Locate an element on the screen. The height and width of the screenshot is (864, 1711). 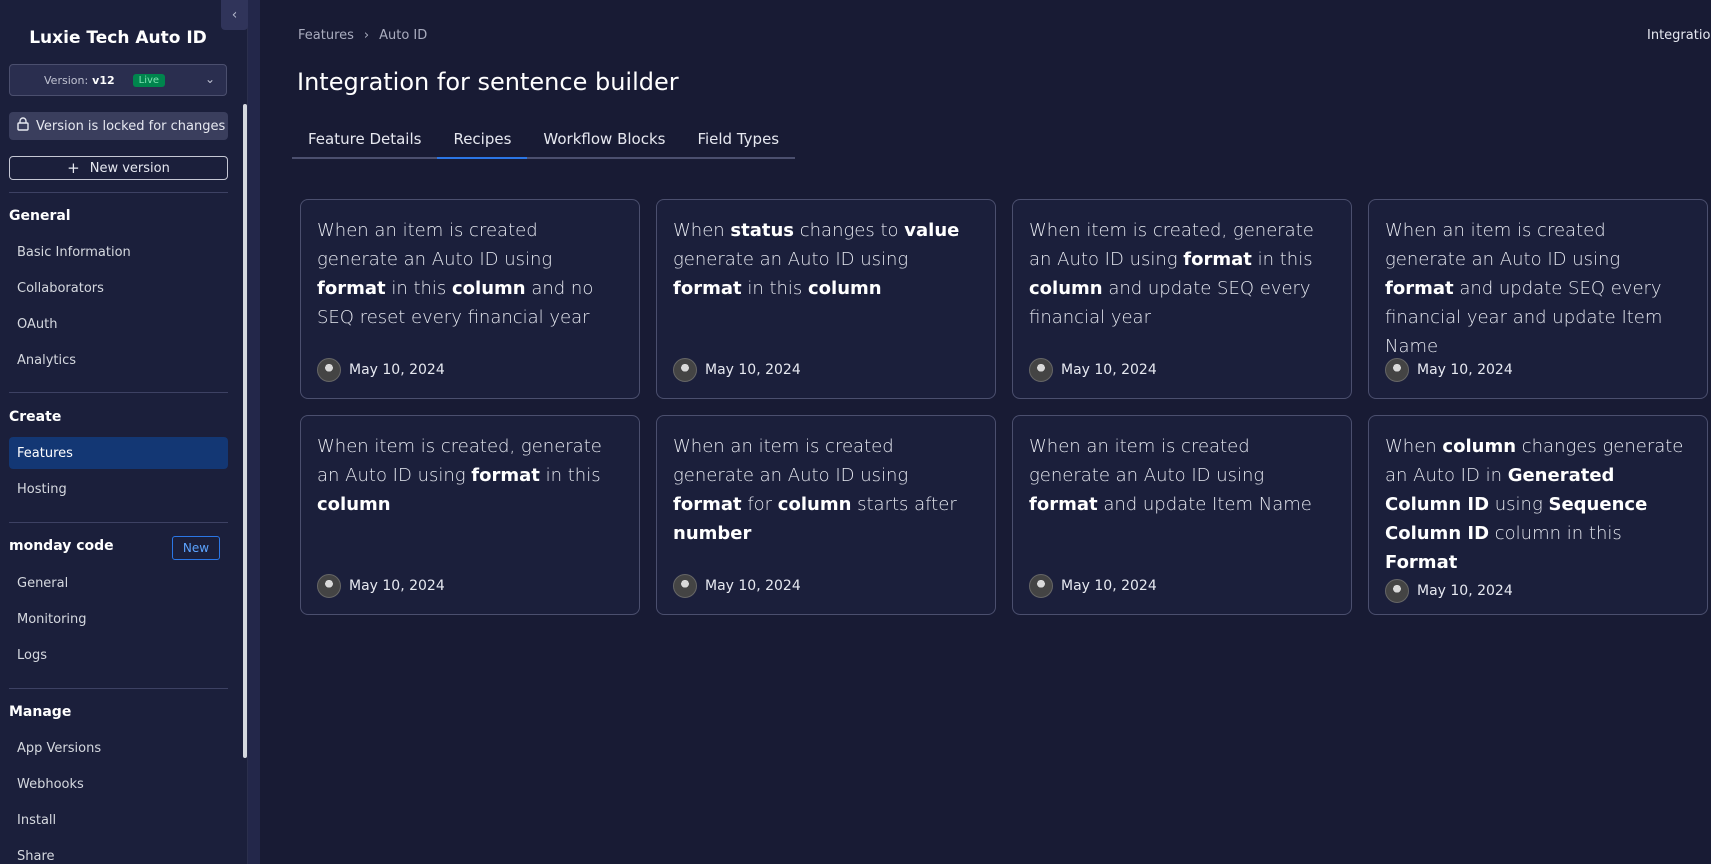
recipe-text: generate an Auto ID using is located at coordinates (791, 259).